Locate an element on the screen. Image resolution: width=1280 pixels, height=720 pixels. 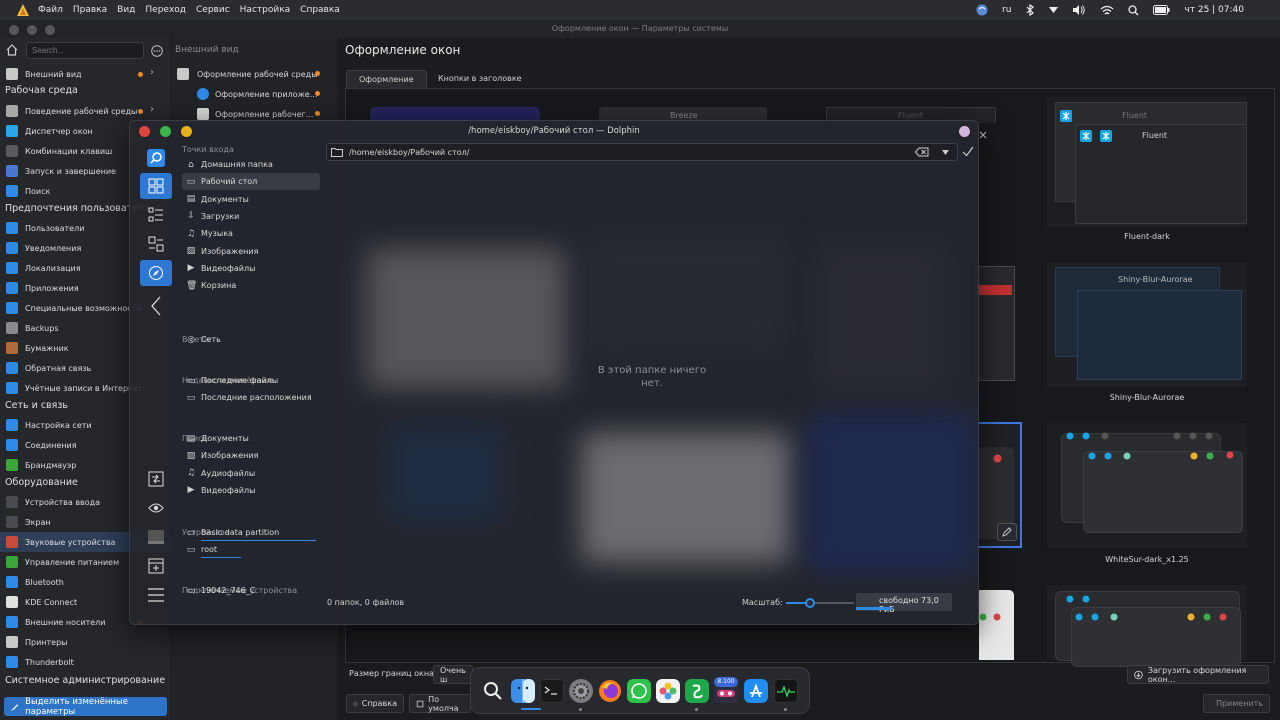
window-minimize-button is located at coordinates (32, 30).